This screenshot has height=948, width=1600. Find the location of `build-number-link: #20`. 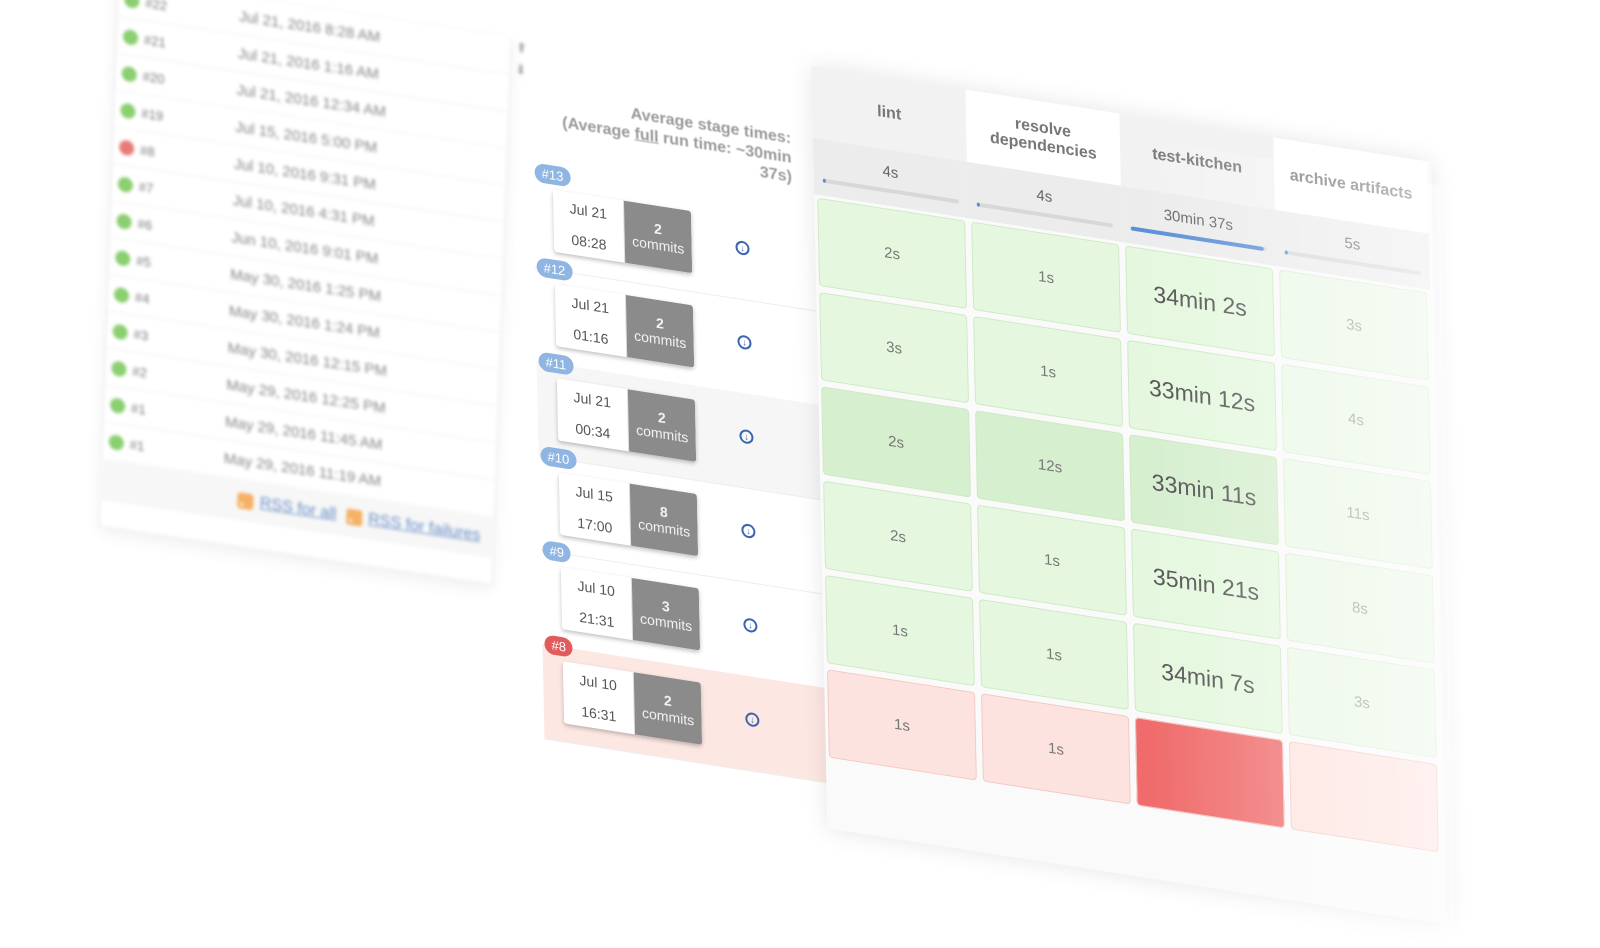

build-number-link: #20 is located at coordinates (162, 78).